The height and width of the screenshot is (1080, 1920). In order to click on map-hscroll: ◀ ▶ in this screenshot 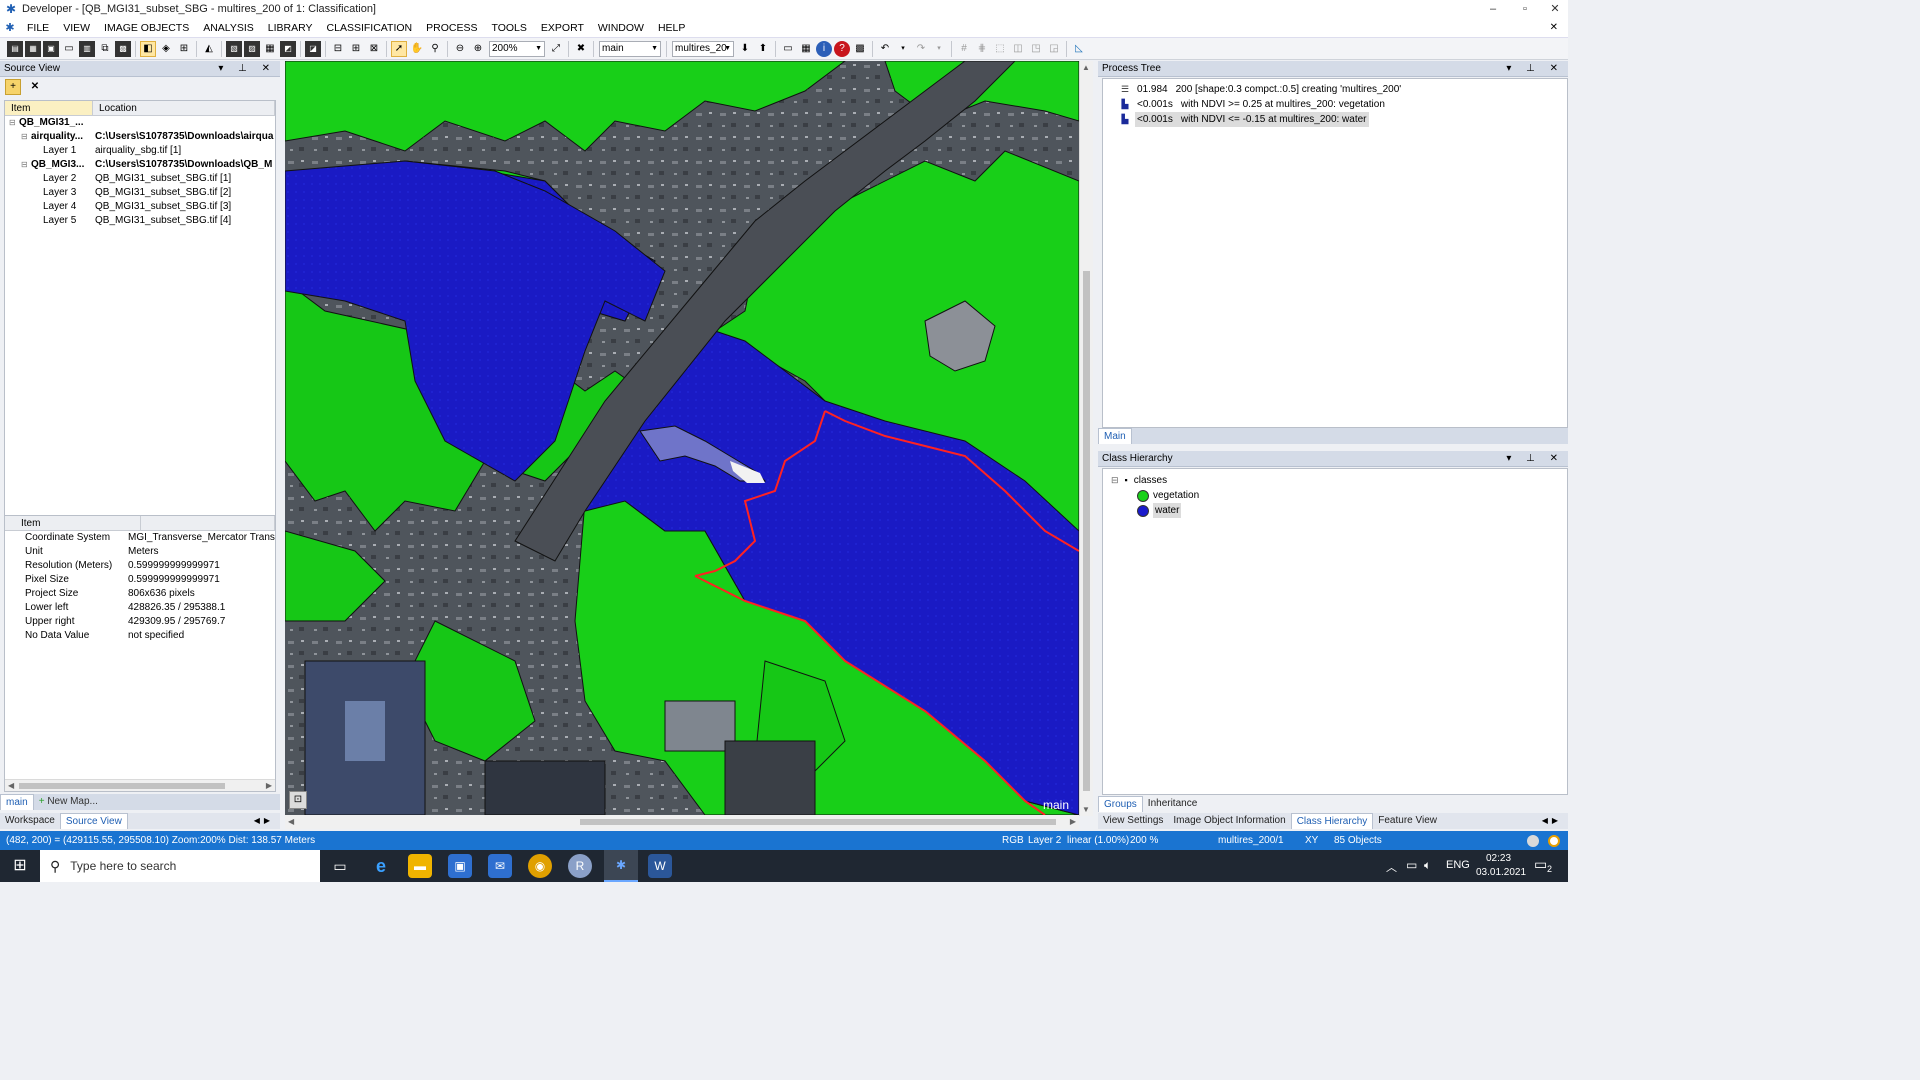, I will do `click(682, 822)`.